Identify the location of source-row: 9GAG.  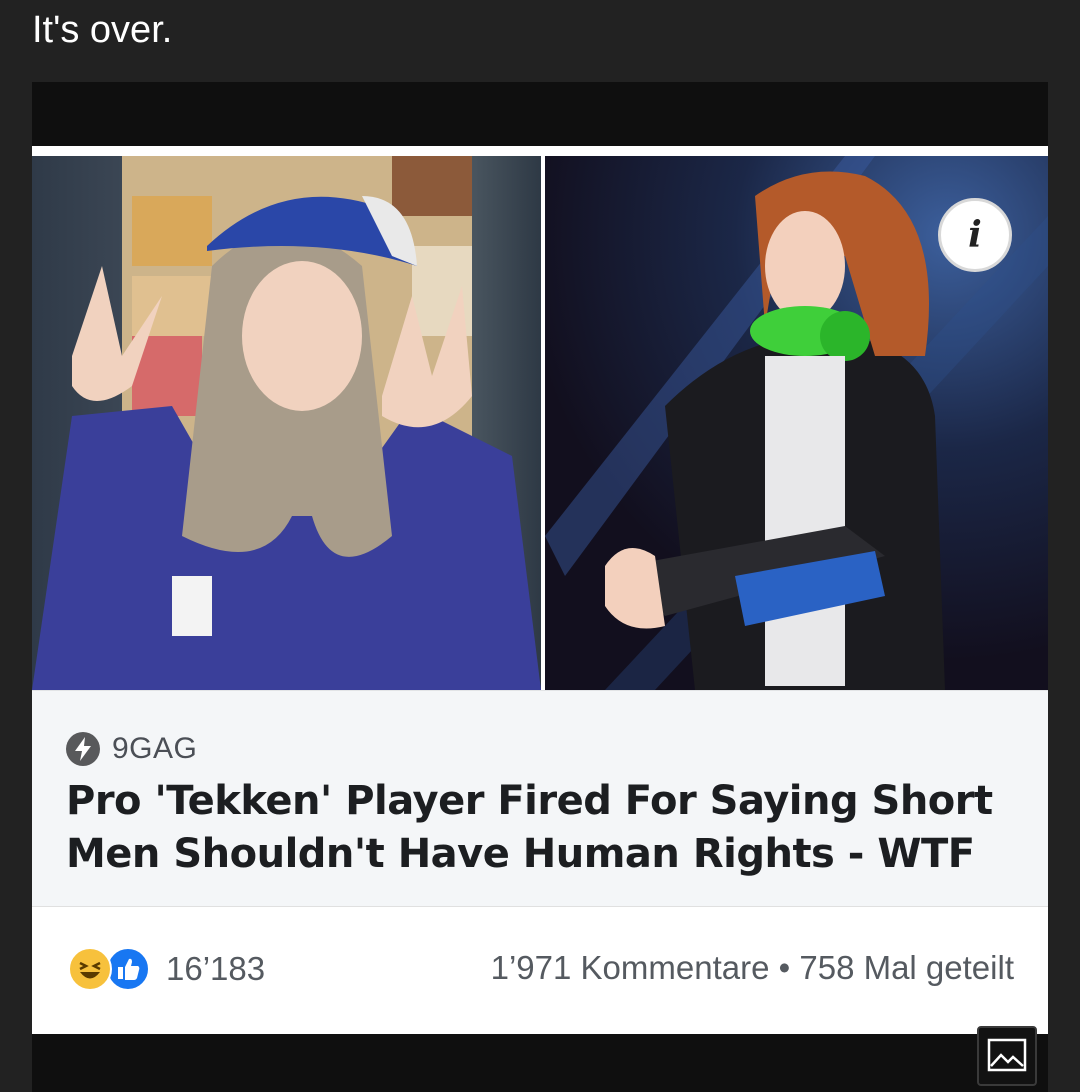
(131, 749).